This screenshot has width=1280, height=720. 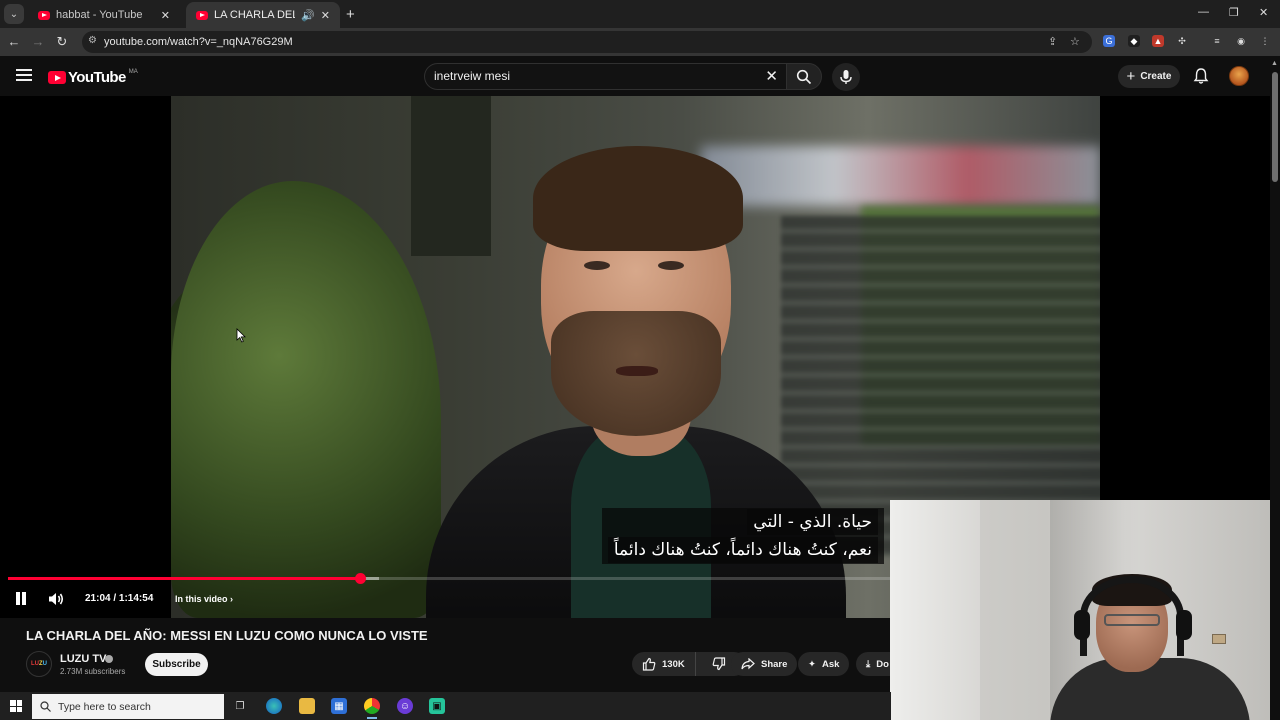 I want to click on voice-search-button, so click(x=846, y=77).